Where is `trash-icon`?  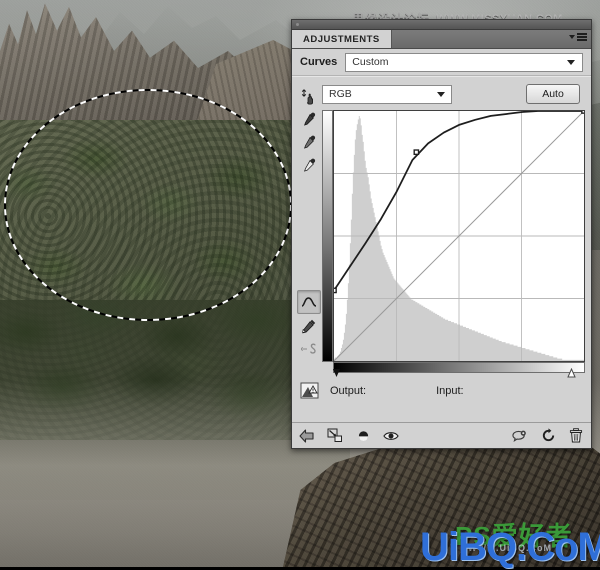
trash-icon is located at coordinates (576, 435).